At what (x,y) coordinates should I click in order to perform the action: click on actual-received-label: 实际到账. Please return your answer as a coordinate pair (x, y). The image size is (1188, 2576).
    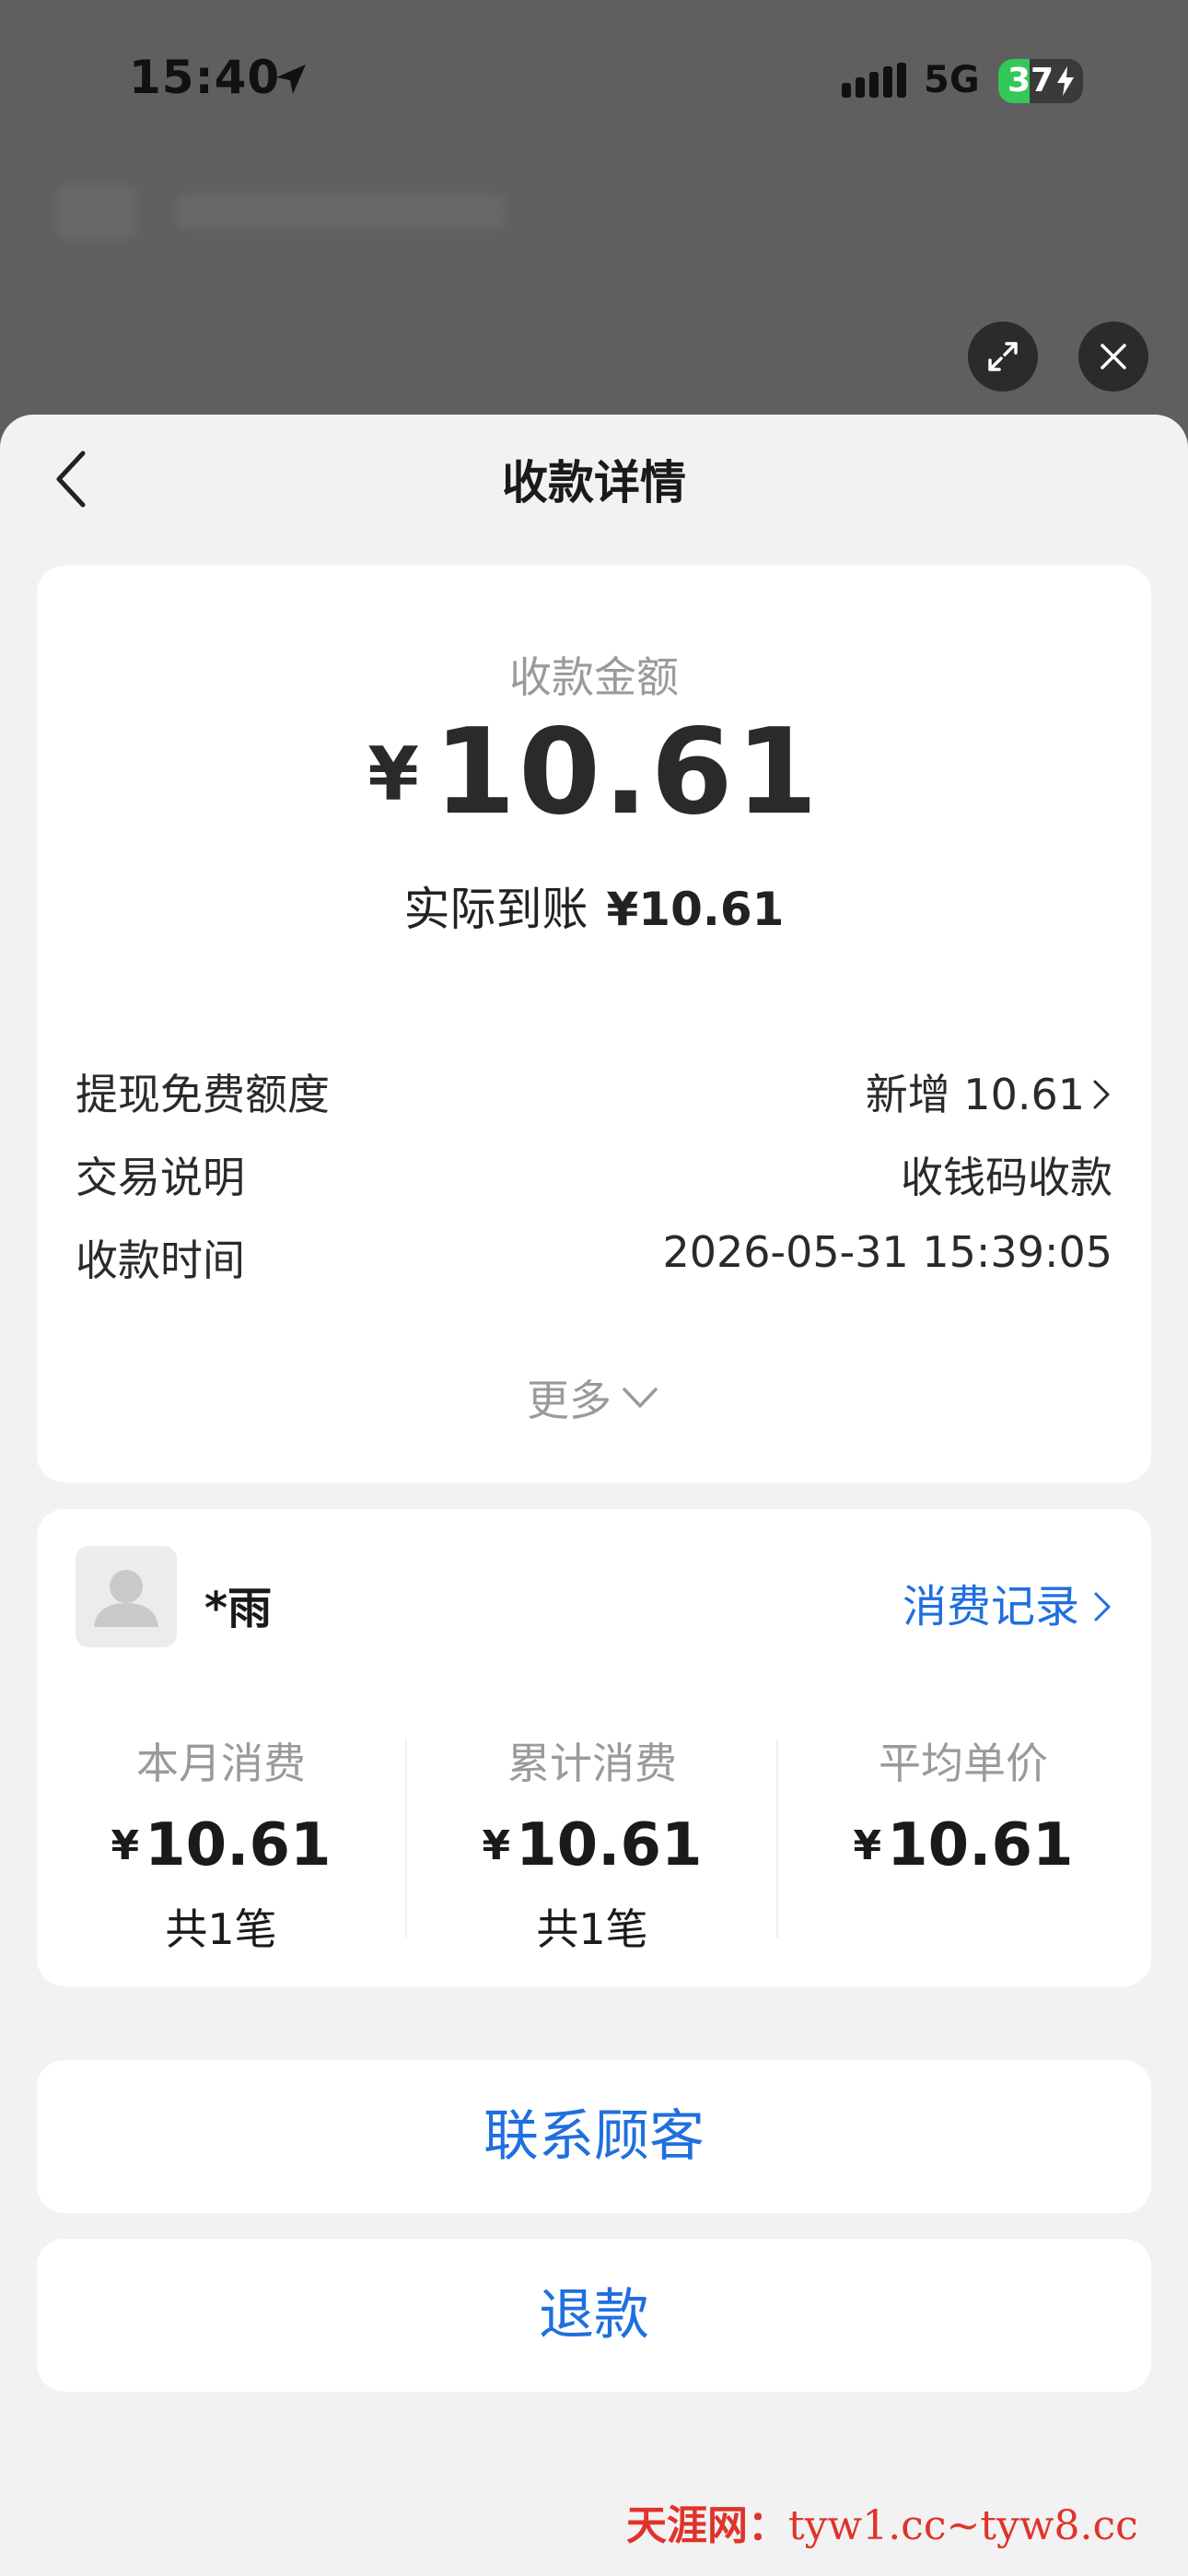
    Looking at the image, I should click on (496, 909).